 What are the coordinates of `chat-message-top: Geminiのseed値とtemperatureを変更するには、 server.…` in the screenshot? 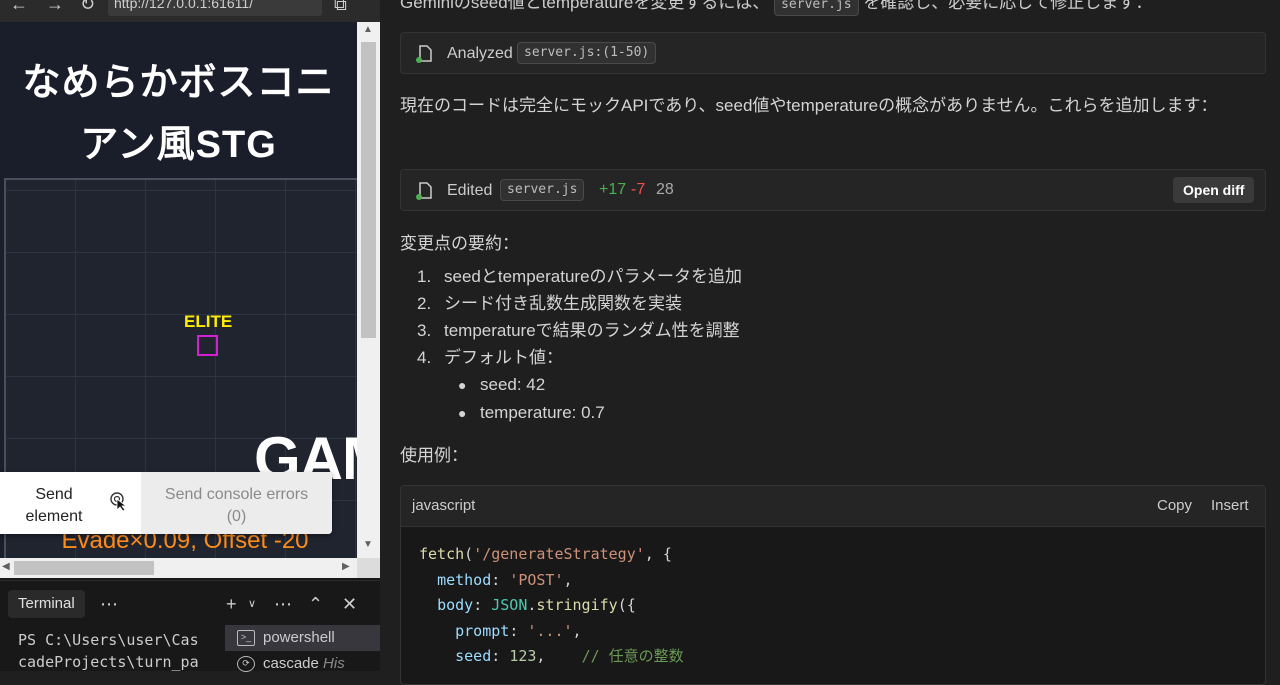 It's located at (776, 8).